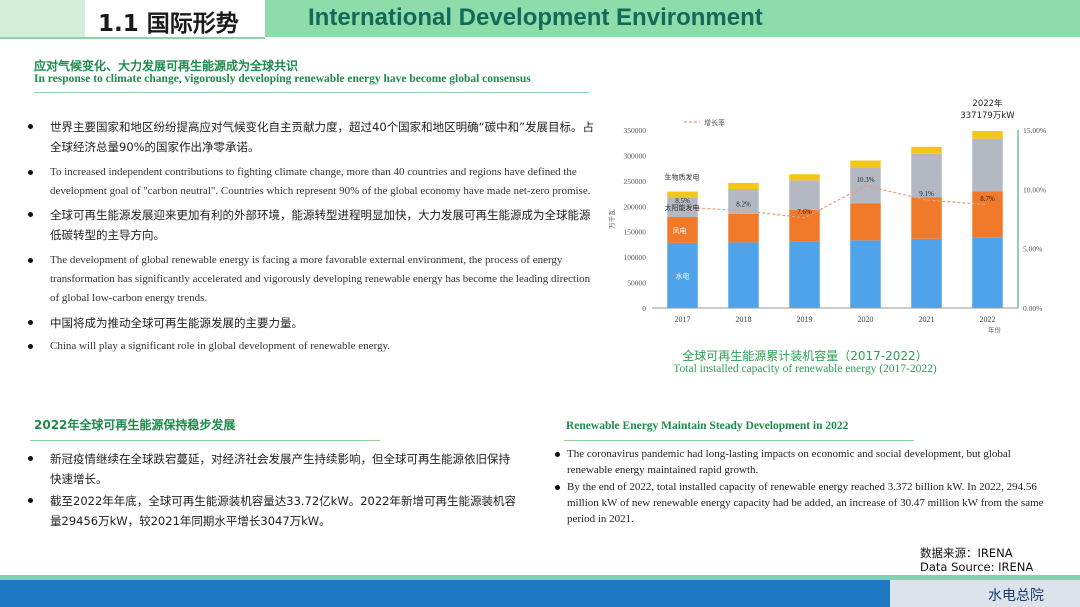 This screenshot has height=607, width=1080. I want to click on section-title-en: International Development Environment, so click(535, 17).